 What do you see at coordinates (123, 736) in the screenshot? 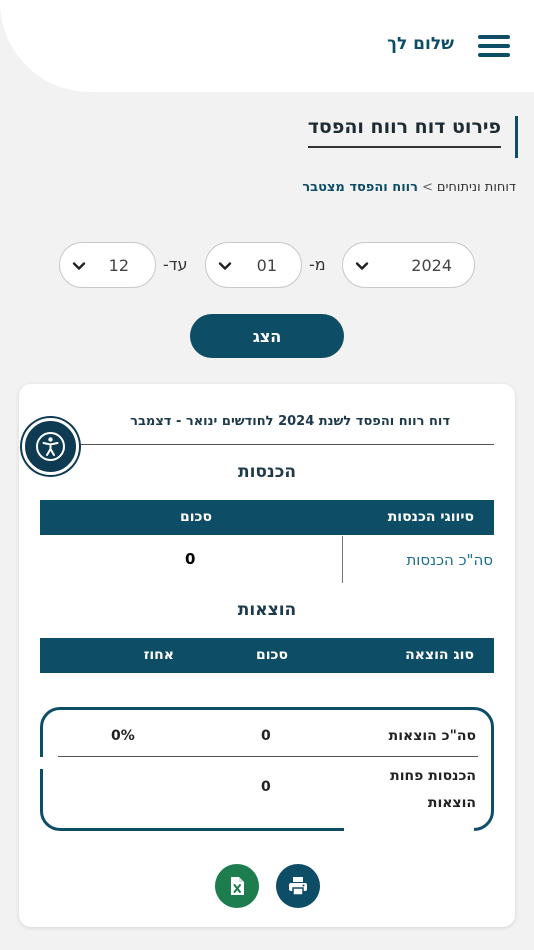
I see `expenses-total-percent: 0%` at bounding box center [123, 736].